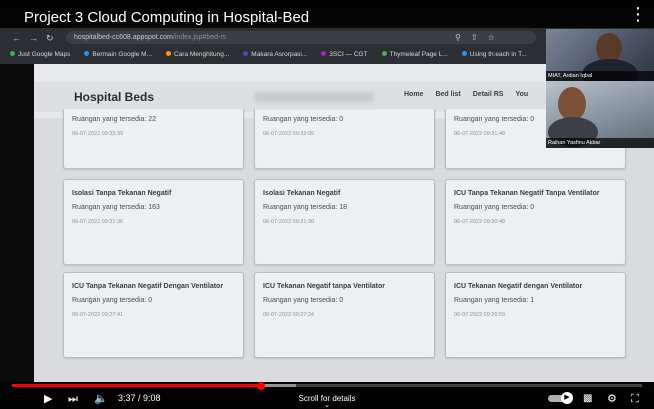  I want to click on nav-home: Home, so click(413, 94).